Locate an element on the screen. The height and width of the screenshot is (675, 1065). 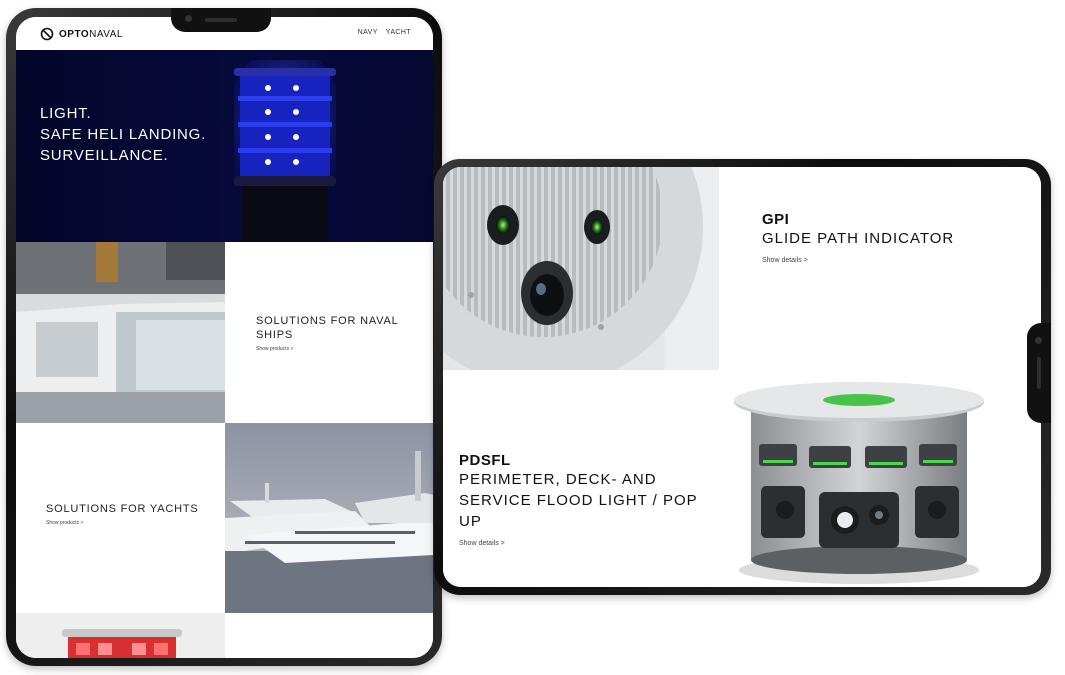
gpi-device-image is located at coordinates (581, 268).